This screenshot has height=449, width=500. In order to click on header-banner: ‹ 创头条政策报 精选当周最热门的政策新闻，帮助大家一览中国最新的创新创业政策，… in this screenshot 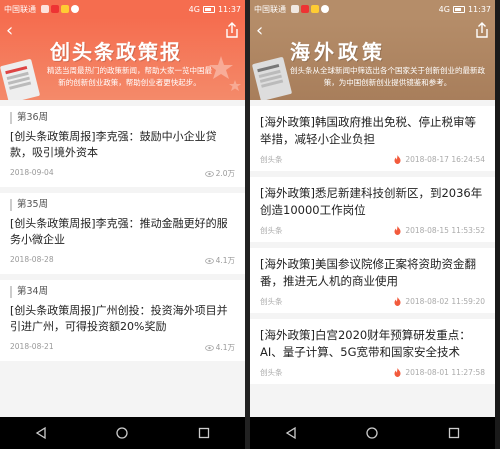, I will do `click(122, 59)`.